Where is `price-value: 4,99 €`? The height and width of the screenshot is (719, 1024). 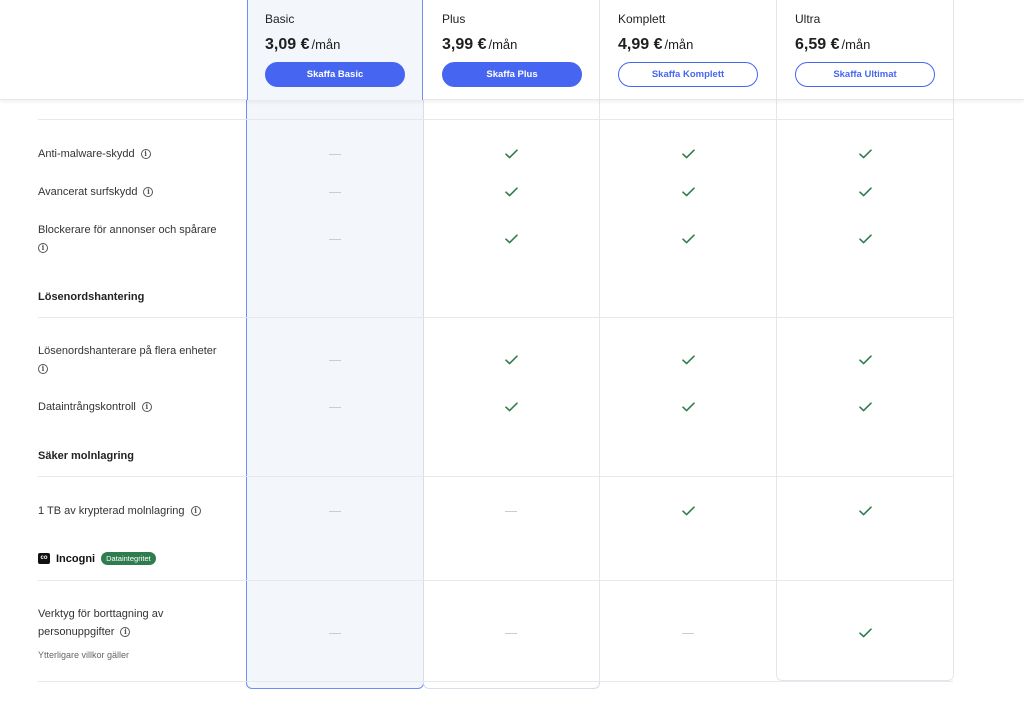 price-value: 4,99 € is located at coordinates (640, 44).